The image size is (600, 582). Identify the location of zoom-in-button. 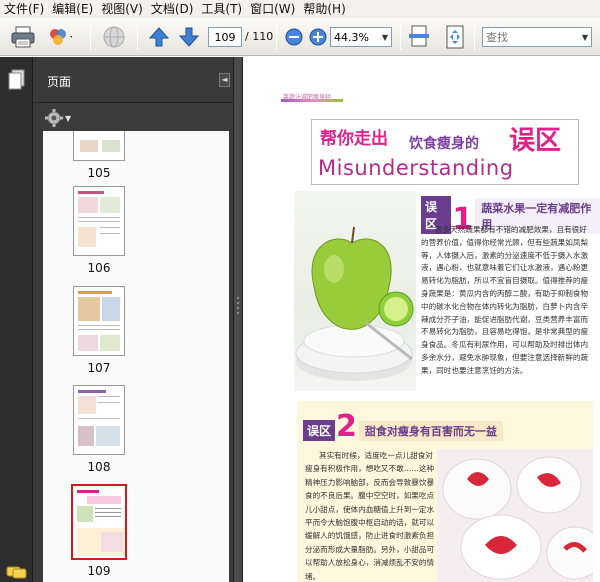
(318, 37).